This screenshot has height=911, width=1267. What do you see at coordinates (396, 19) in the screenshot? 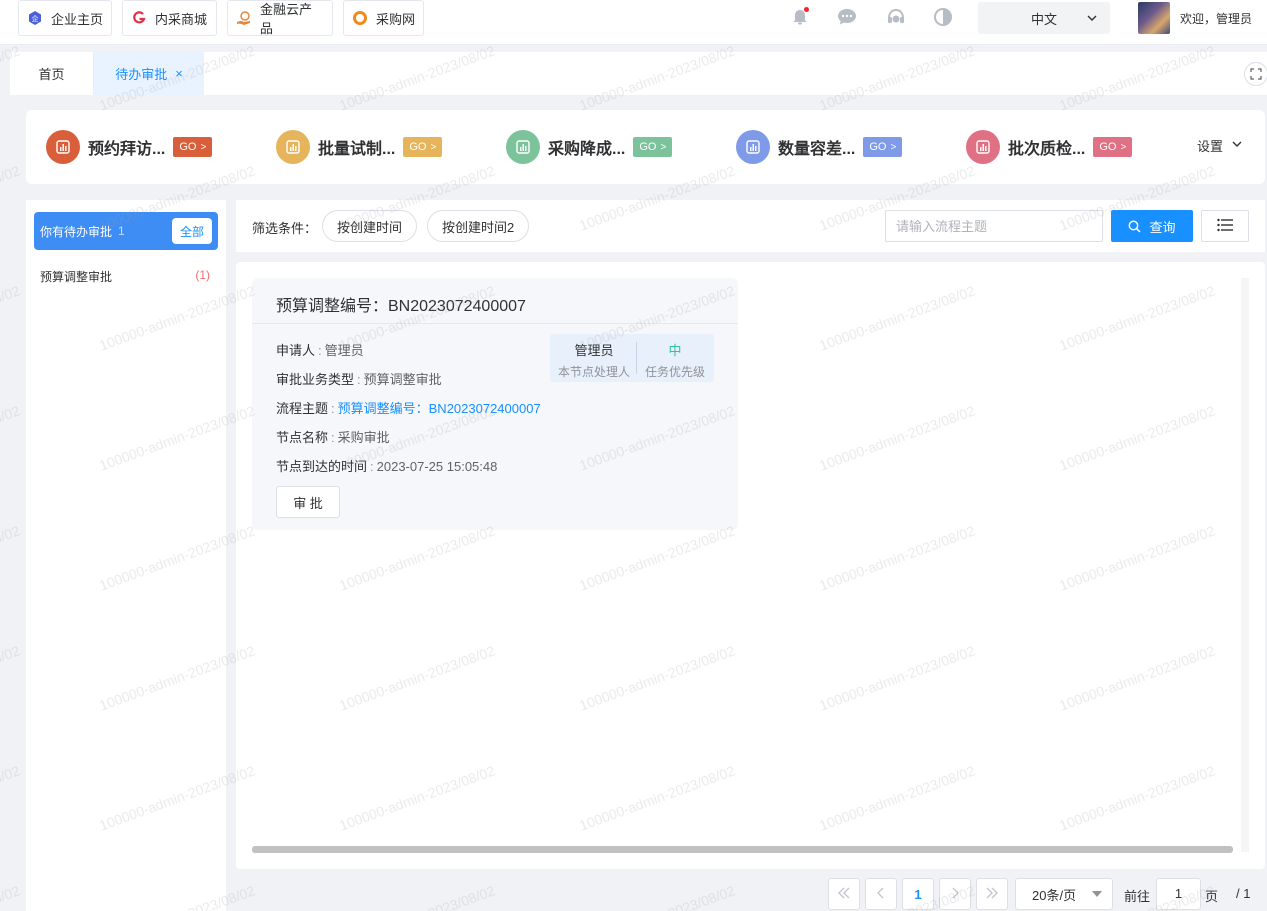
I see `top-link-label: 采购网` at bounding box center [396, 19].